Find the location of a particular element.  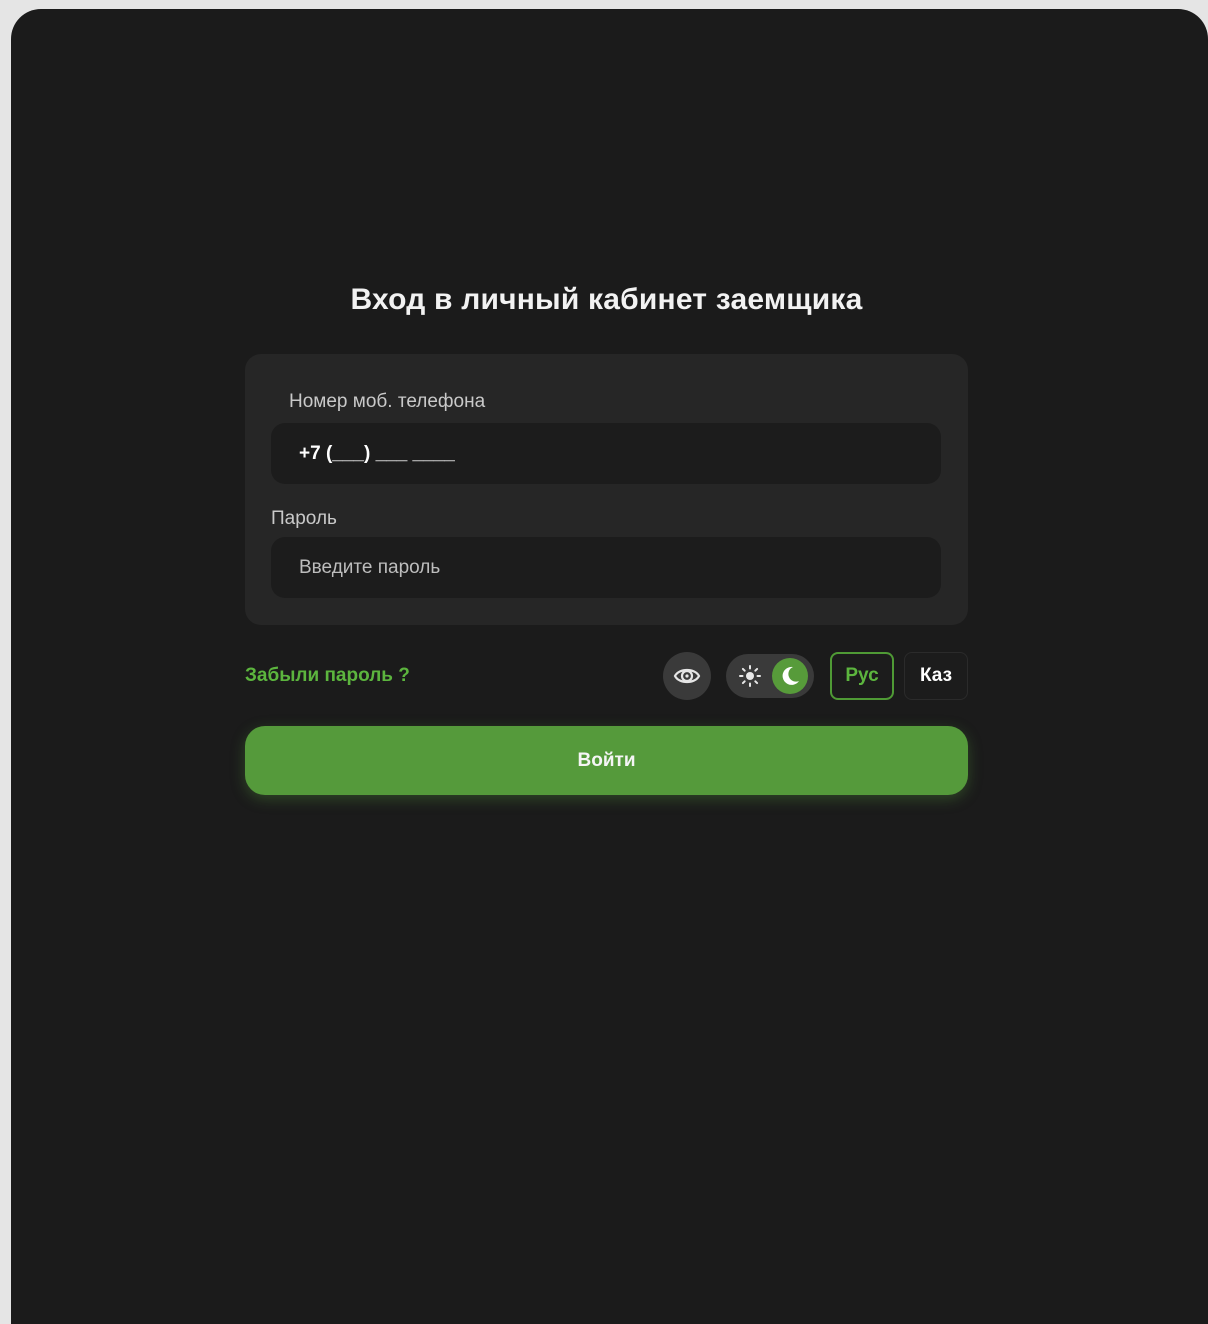

eye-icon is located at coordinates (687, 676).